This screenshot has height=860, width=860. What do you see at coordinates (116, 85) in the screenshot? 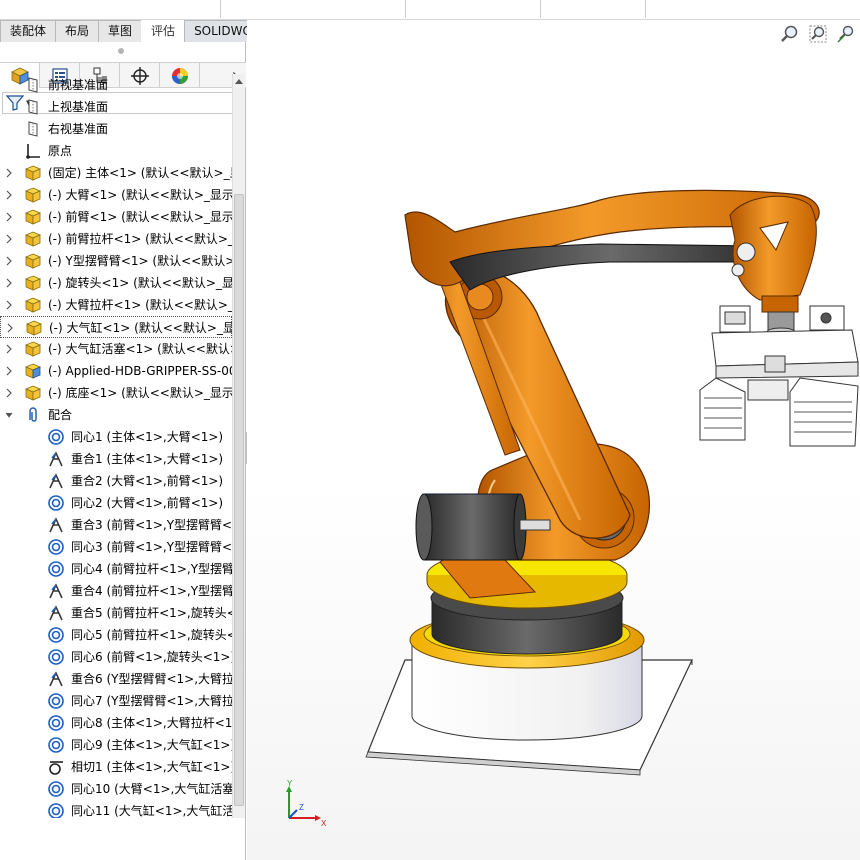
I see `tree-item-front-plane: 前视基准面` at bounding box center [116, 85].